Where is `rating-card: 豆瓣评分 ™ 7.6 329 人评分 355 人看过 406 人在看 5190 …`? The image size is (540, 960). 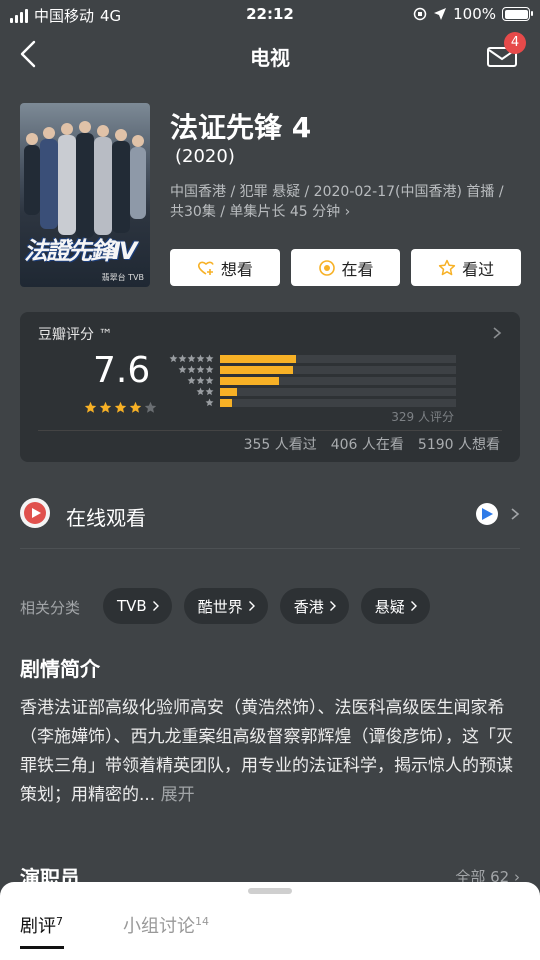 rating-card: 豆瓣评分 ™ 7.6 329 人评分 355 人看过 406 人在看 5190 … is located at coordinates (270, 387).